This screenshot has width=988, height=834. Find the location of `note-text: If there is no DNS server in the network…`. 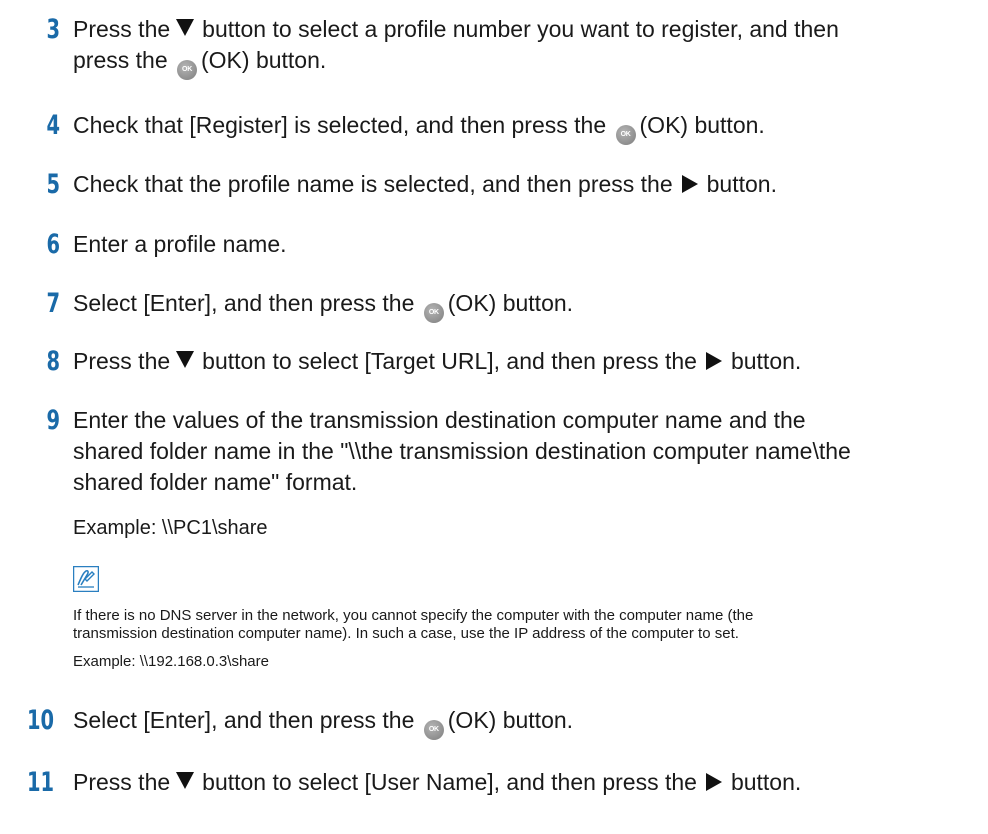

note-text: If there is no DNS server in the network… is located at coordinates (413, 624).